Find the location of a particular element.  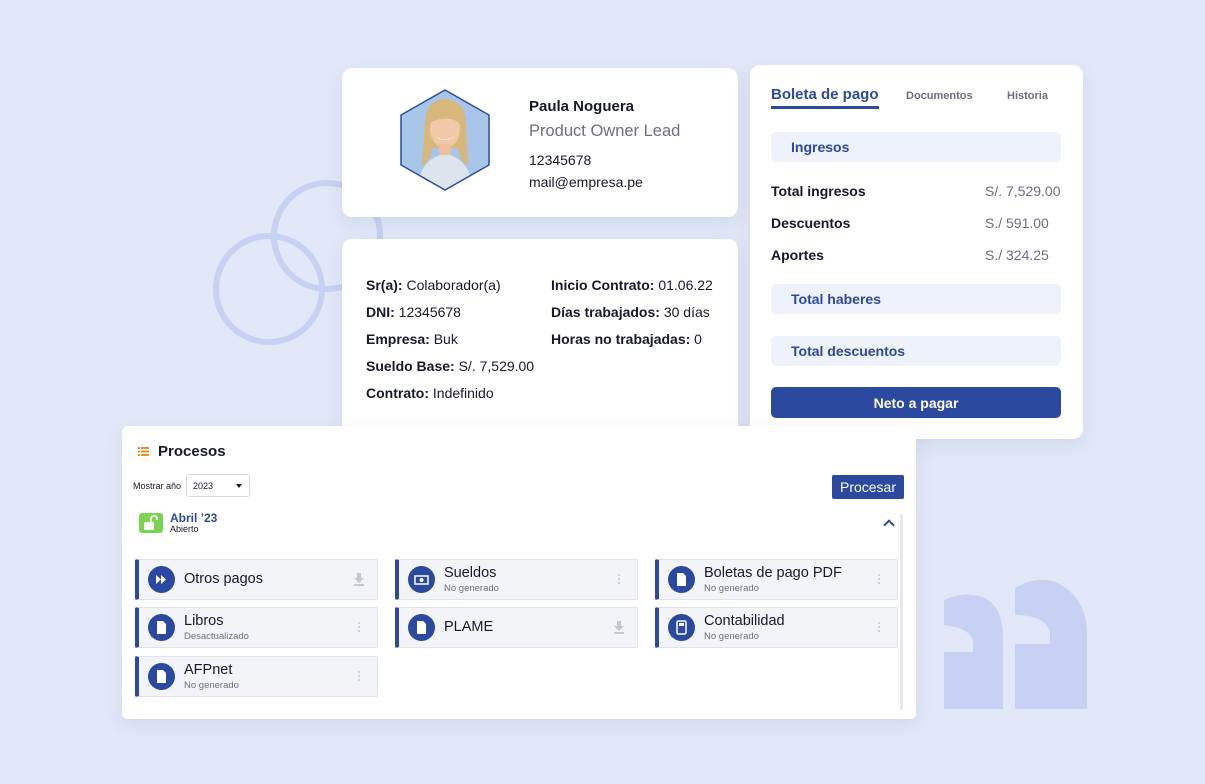

process-item-otros-pagos: Otros pagos is located at coordinates (256, 579).